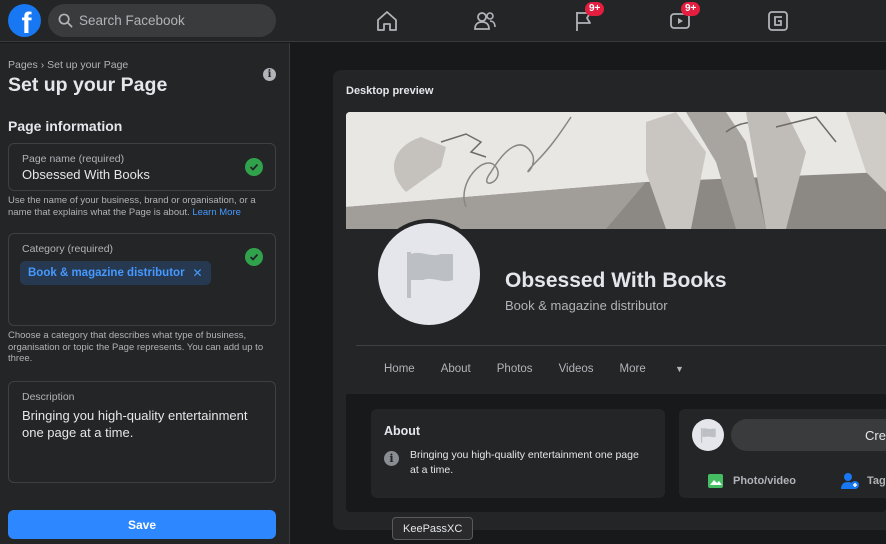 This screenshot has width=886, height=544. Describe the element at coordinates (595, 9) in the screenshot. I see `flag-notification-badge: 9+` at that location.